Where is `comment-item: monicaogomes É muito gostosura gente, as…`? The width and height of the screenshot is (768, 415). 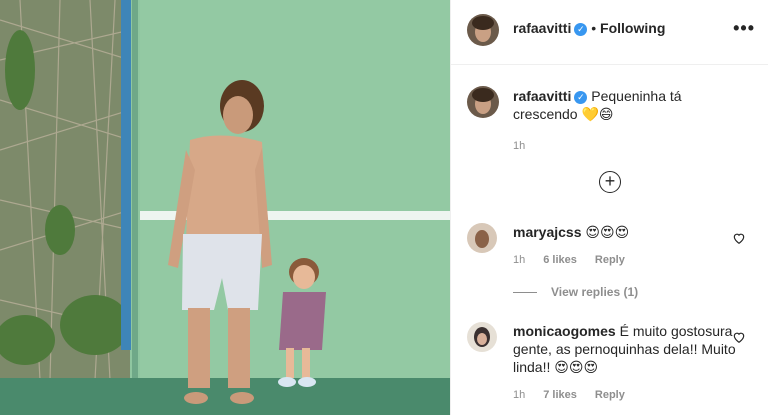 comment-item: monicaogomes É muito gostosura gente, as… is located at coordinates (626, 363).